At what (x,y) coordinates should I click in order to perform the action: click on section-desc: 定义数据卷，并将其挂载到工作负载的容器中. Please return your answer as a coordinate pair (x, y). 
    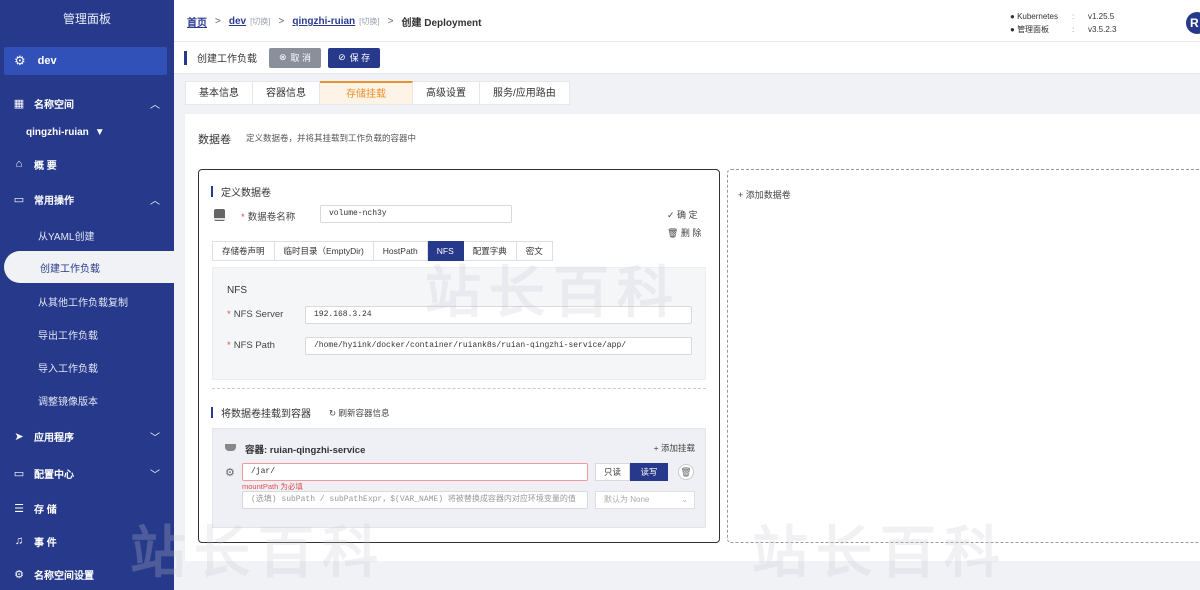
    Looking at the image, I should click on (331, 138).